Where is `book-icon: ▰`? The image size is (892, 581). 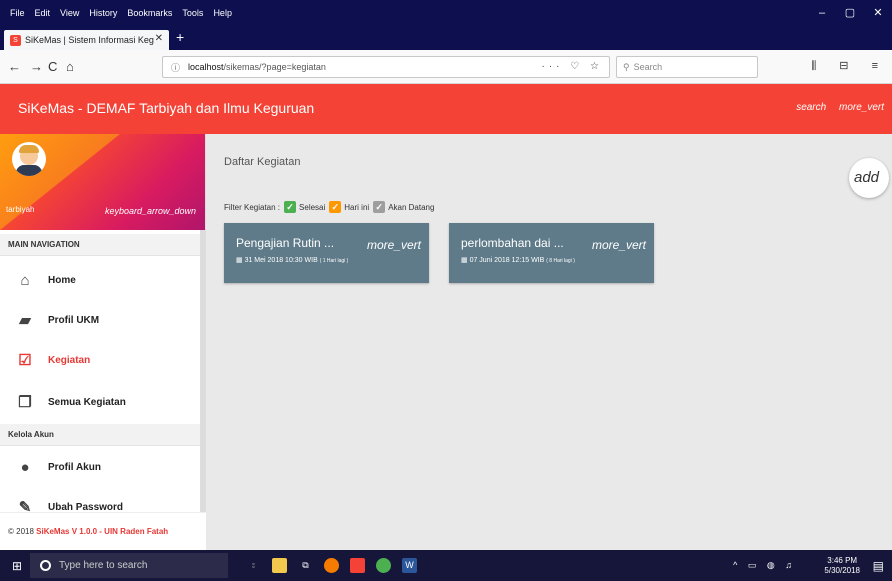 book-icon: ▰ is located at coordinates (25, 320).